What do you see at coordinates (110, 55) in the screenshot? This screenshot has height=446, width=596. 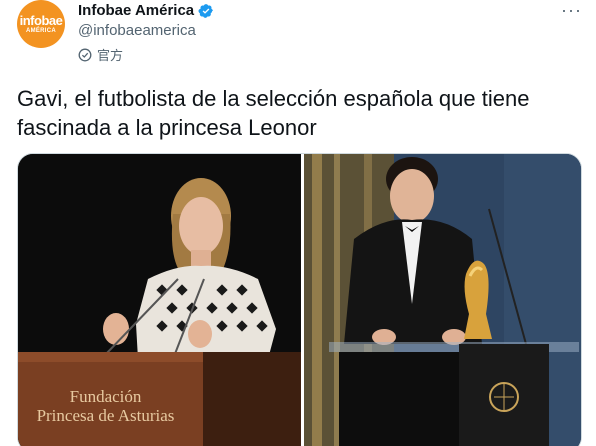 I see `official-label: 官方` at bounding box center [110, 55].